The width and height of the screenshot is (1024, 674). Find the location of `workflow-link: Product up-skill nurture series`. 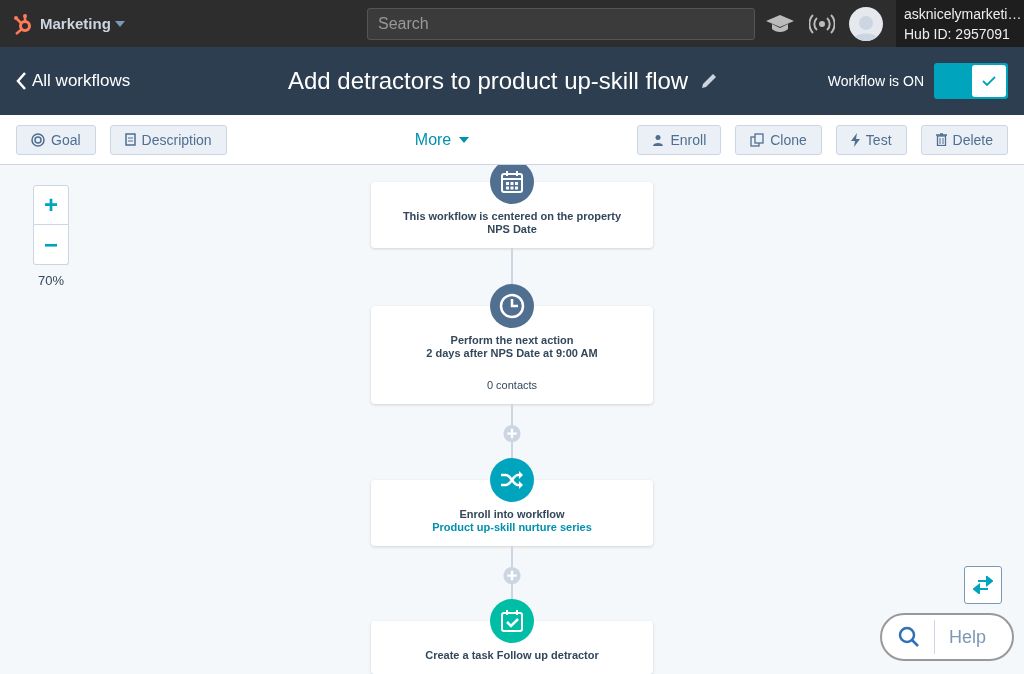

workflow-link: Product up-skill nurture series is located at coordinates (512, 527).